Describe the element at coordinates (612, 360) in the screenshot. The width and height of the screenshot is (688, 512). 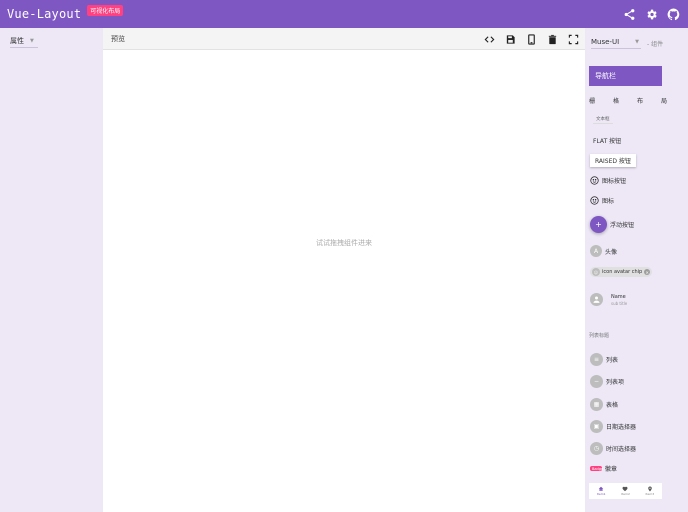
I see `component-list-label: 列表` at that location.